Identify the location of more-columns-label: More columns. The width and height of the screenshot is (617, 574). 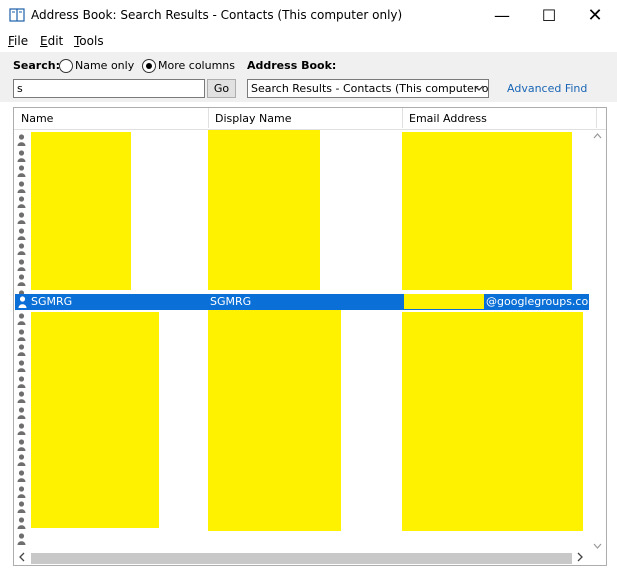
(196, 65).